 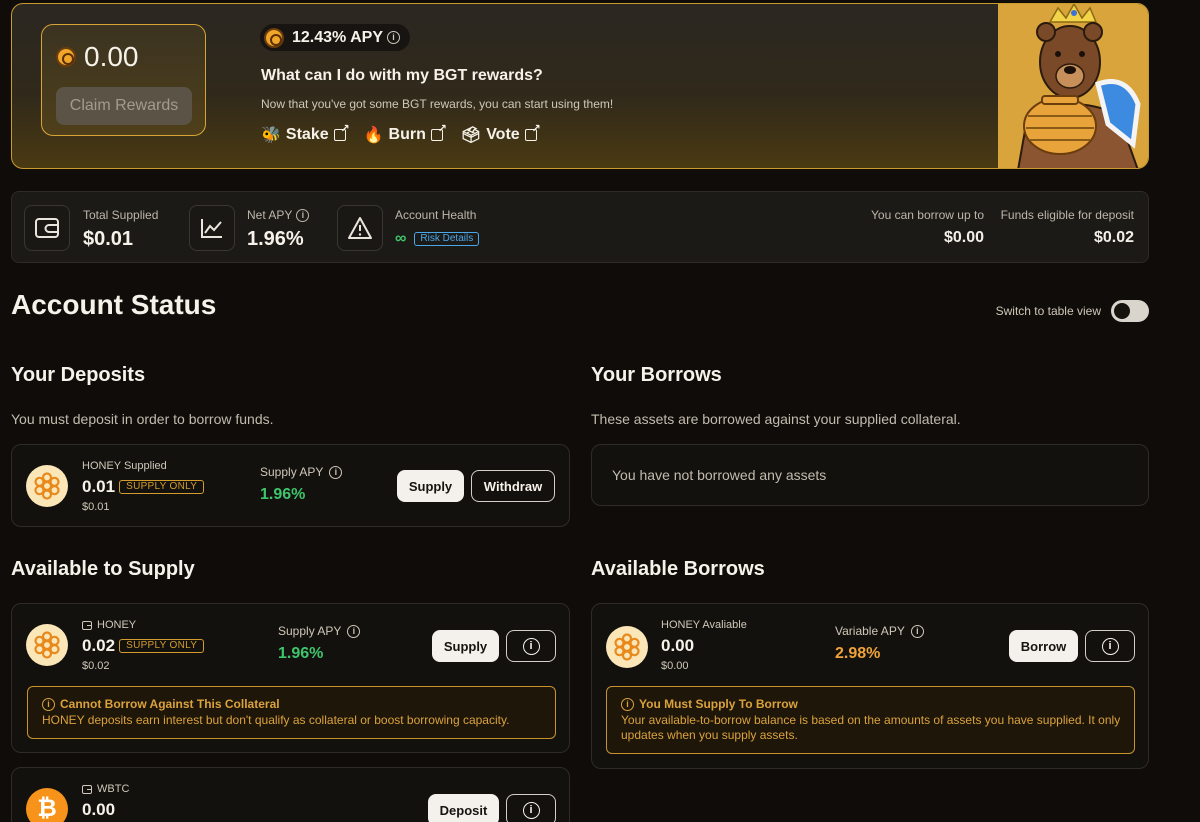 I want to click on borrow-warning-title: i You Must Supply To Borrow, so click(x=709, y=704).